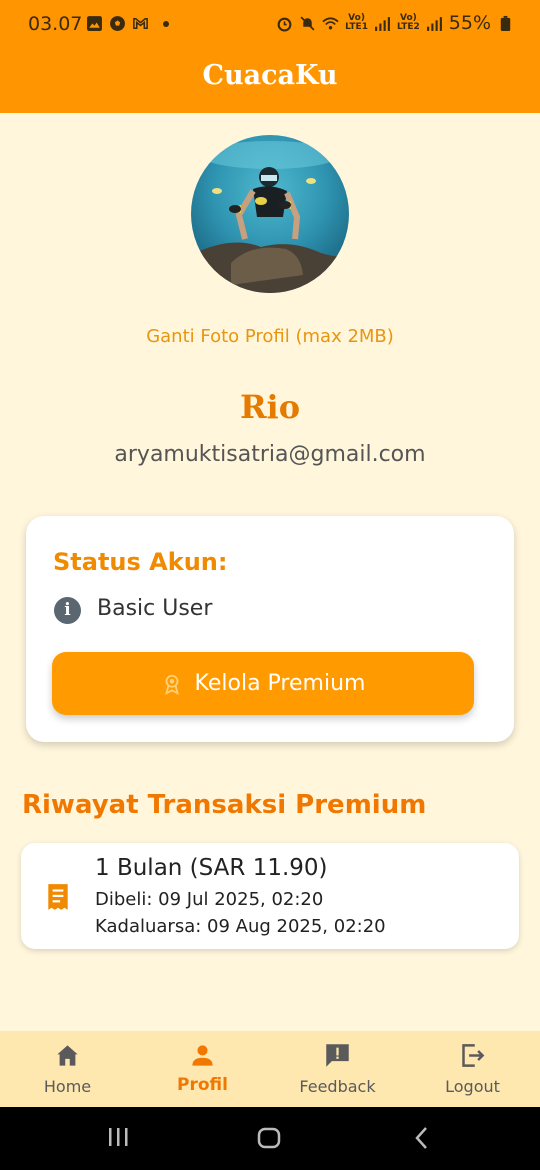 The image size is (540, 1170). What do you see at coordinates (118, 1139) in the screenshot?
I see `recent-apps-icon` at bounding box center [118, 1139].